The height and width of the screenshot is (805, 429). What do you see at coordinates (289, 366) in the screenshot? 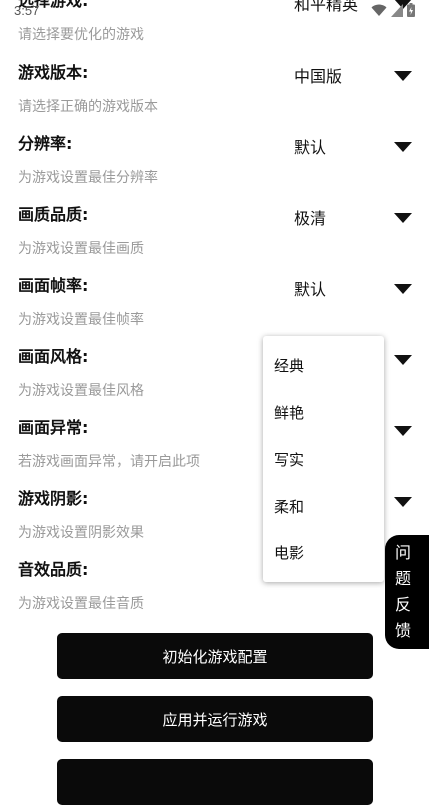
I see `dropdown-option-classic: 经典` at bounding box center [289, 366].